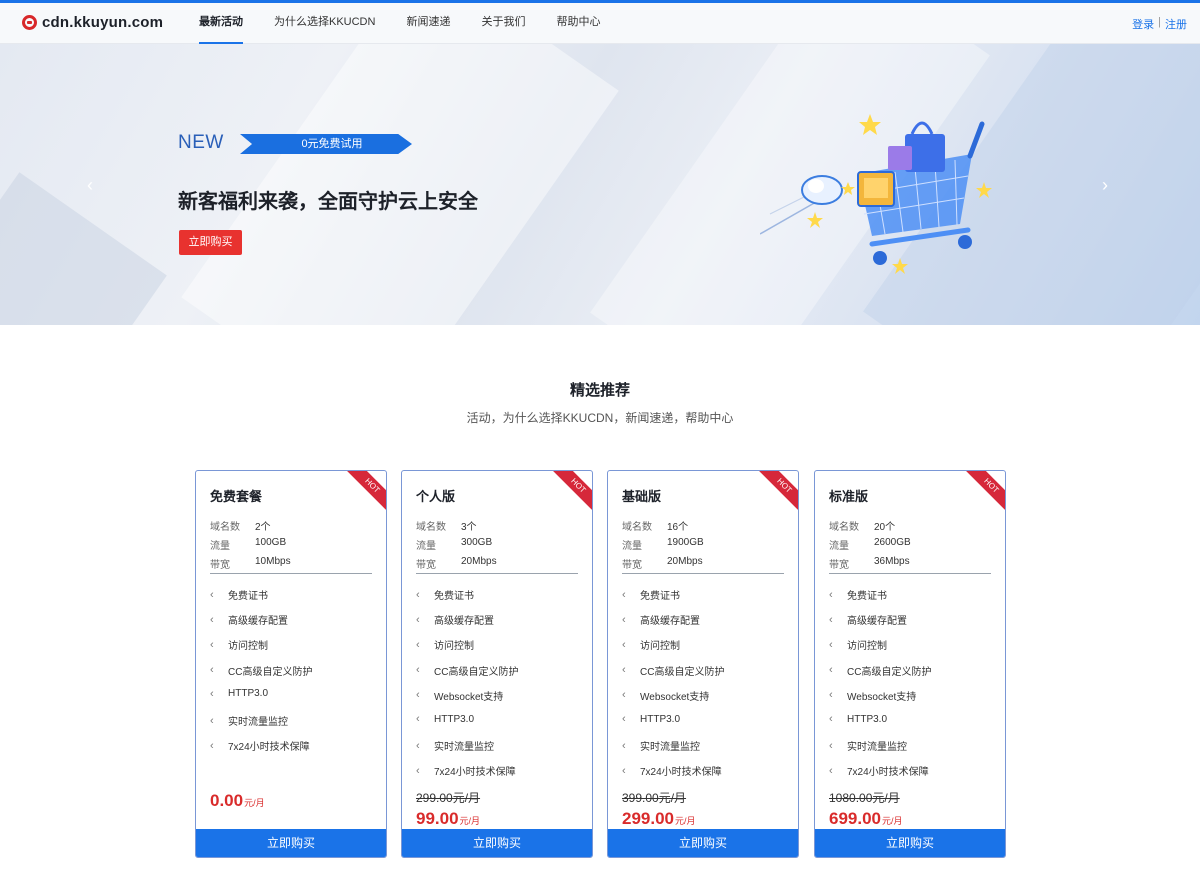 The image size is (1200, 880). What do you see at coordinates (227, 800) in the screenshot?
I see `price-value: 0.00` at bounding box center [227, 800].